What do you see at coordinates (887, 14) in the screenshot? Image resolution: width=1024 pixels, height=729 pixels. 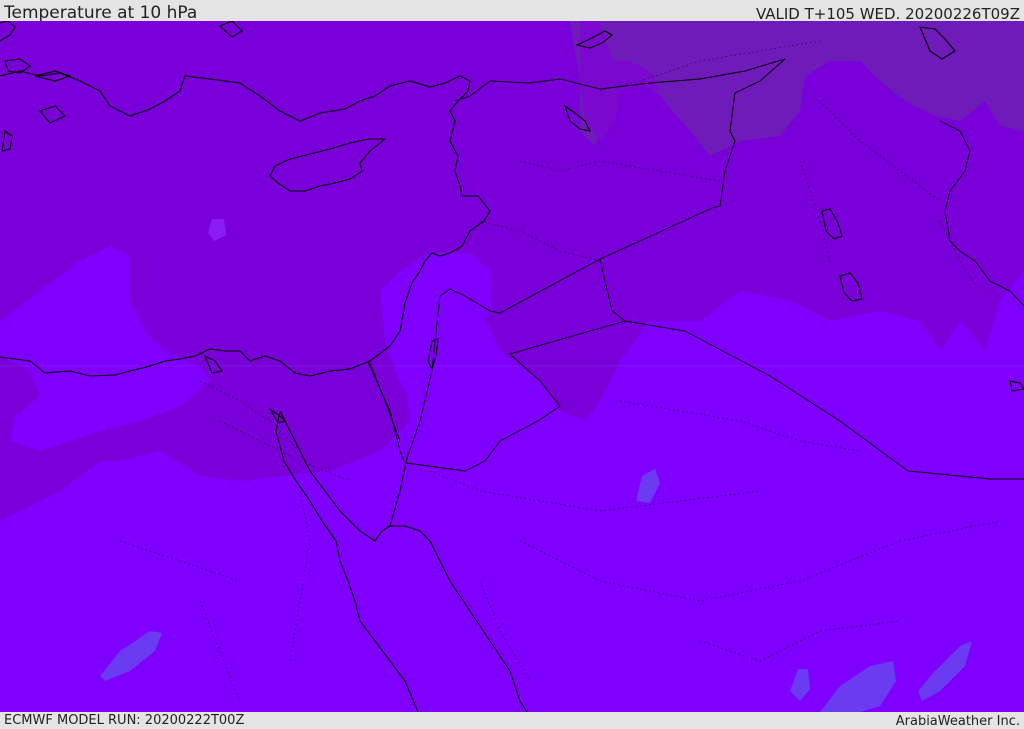 I see `valid-time-label: VALID T+105 WED. 20200226T09Z` at bounding box center [887, 14].